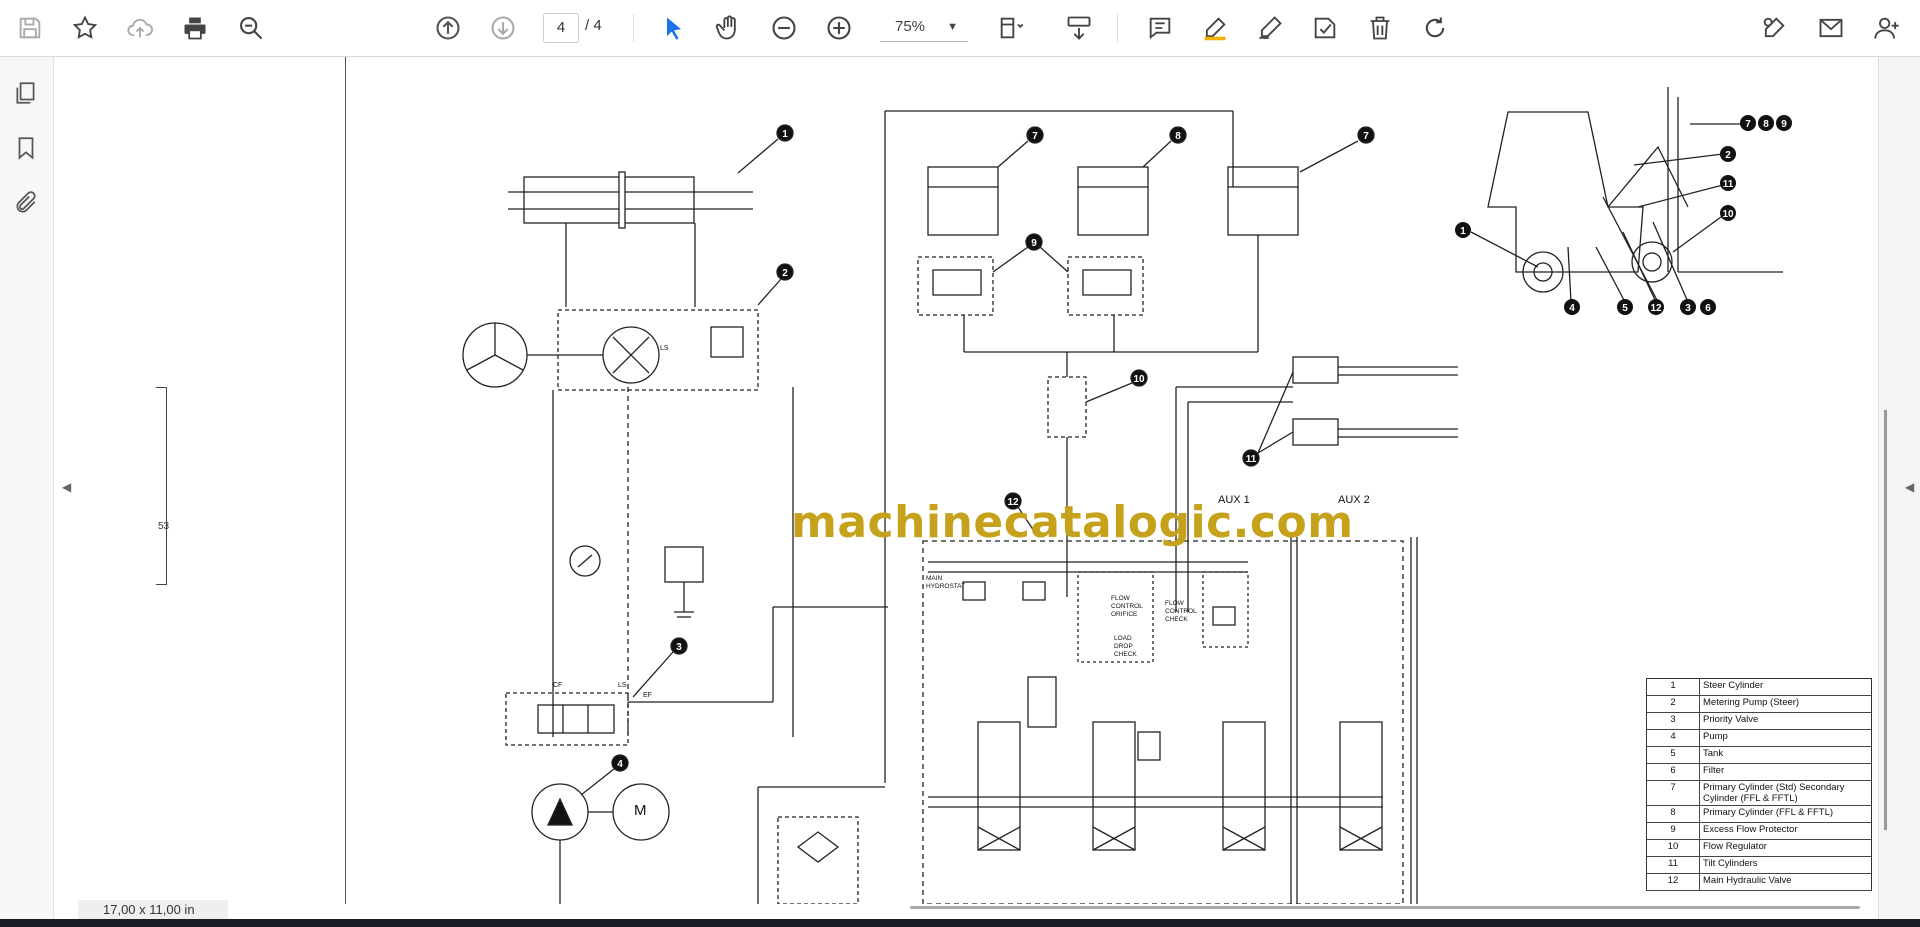 Image resolution: width=1920 pixels, height=927 pixels. What do you see at coordinates (729, 28) in the screenshot?
I see `hand-tool-icon` at bounding box center [729, 28].